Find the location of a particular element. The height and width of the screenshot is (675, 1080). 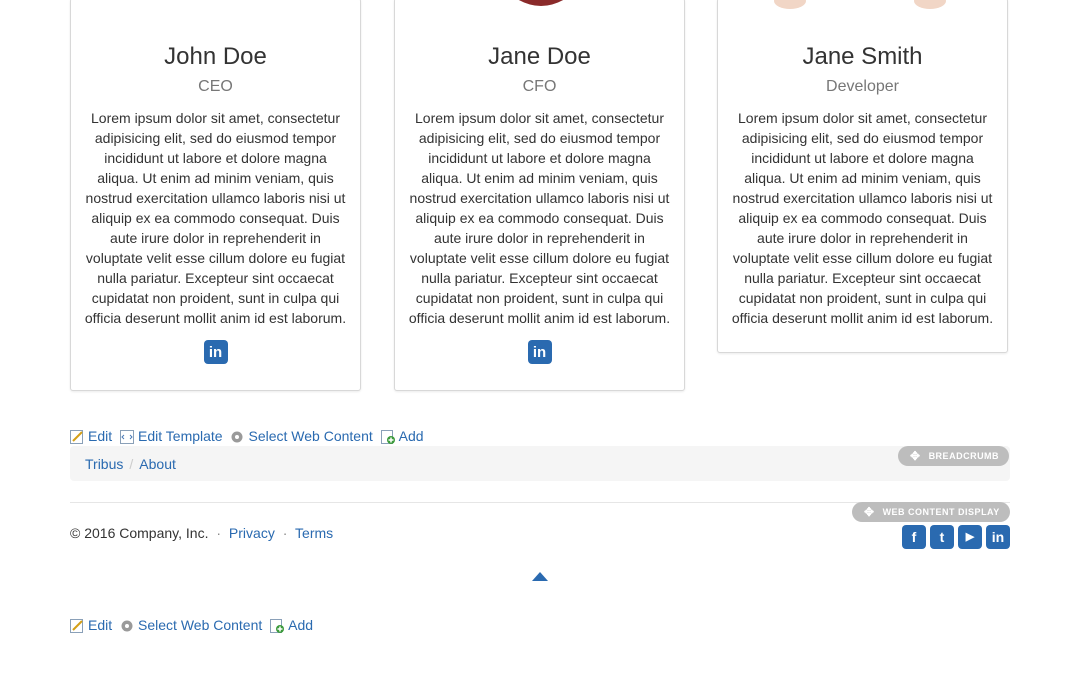

badge-label: BREADCRUMB is located at coordinates (964, 456).